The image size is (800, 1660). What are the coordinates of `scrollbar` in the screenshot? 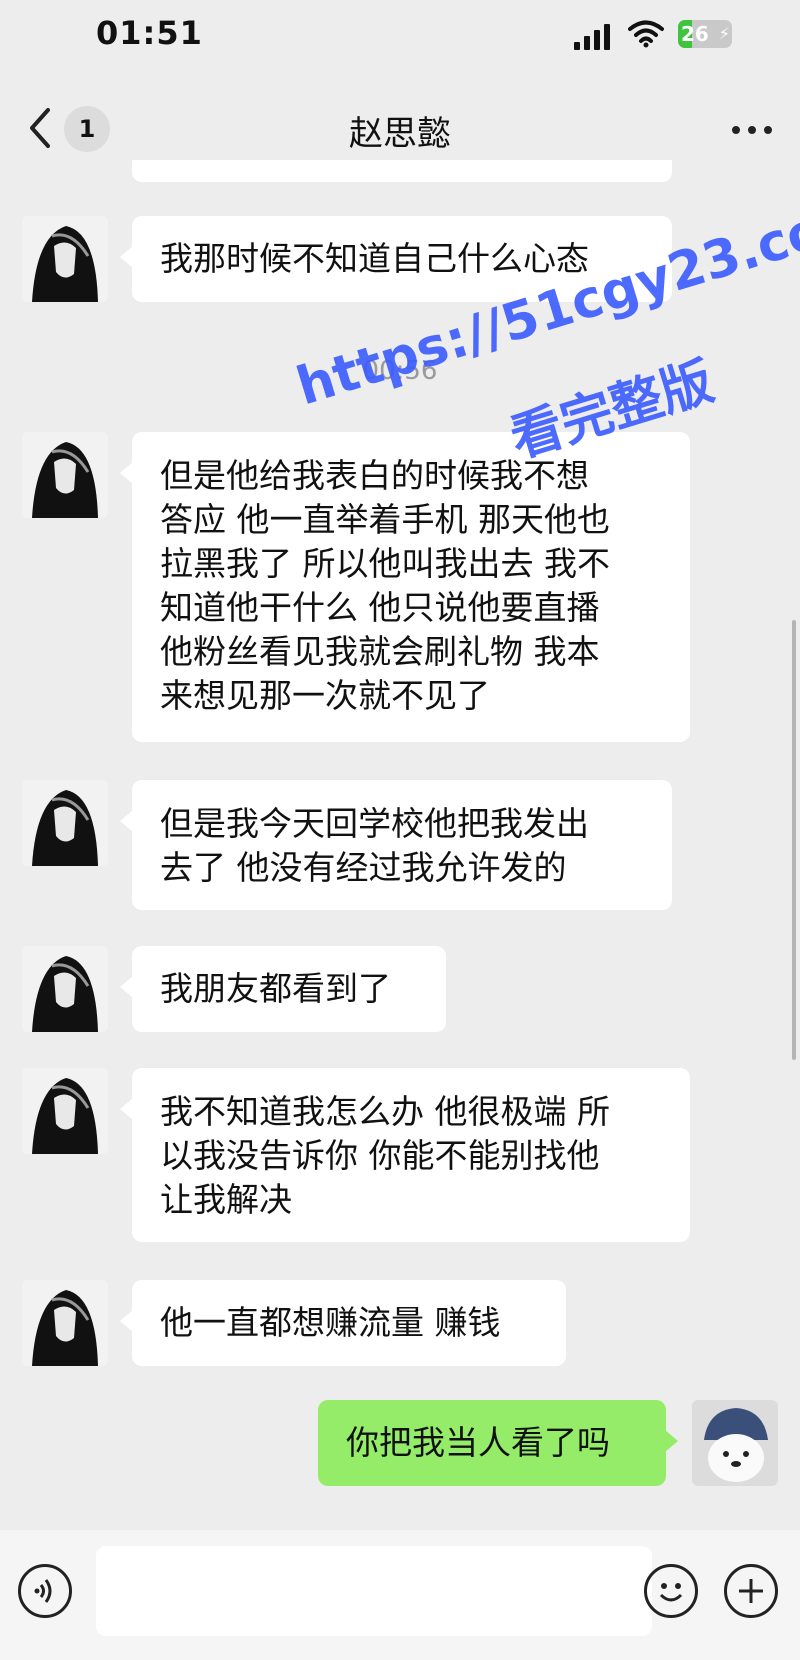 It's located at (794, 840).